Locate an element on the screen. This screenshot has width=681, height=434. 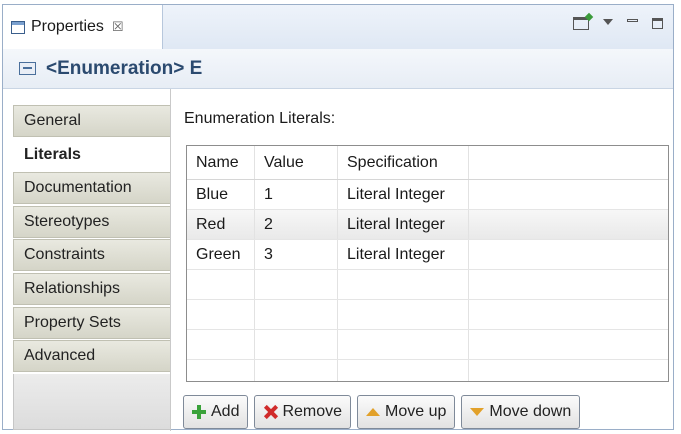
pin-view-icon is located at coordinates (581, 23).